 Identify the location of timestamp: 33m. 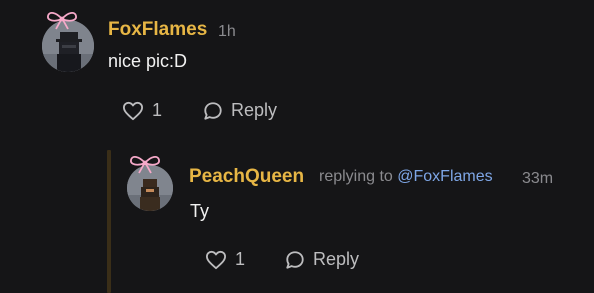
(538, 178).